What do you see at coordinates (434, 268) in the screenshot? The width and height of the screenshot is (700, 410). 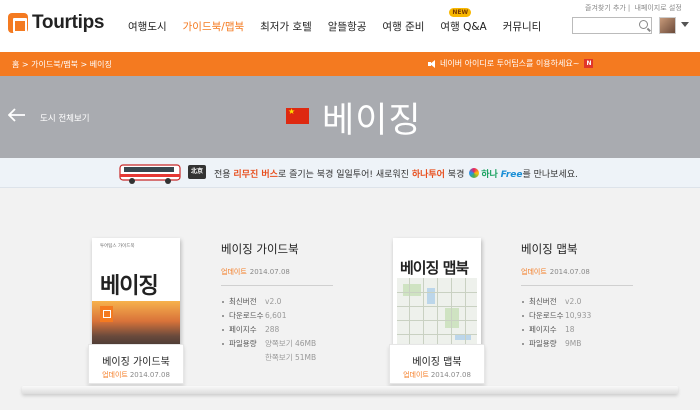 I see `cover-title: 베이징 맵북` at bounding box center [434, 268].